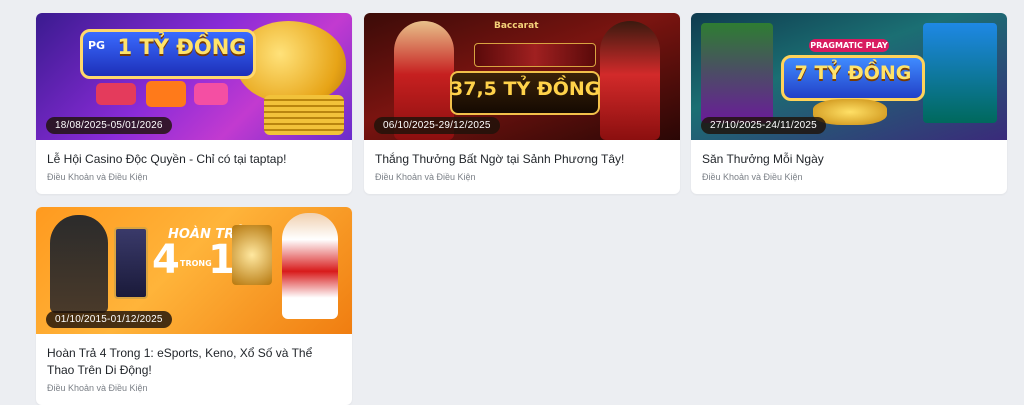  Describe the element at coordinates (763, 159) in the screenshot. I see `promo-title: Săn Thưởng Mỗi Ngày` at that location.